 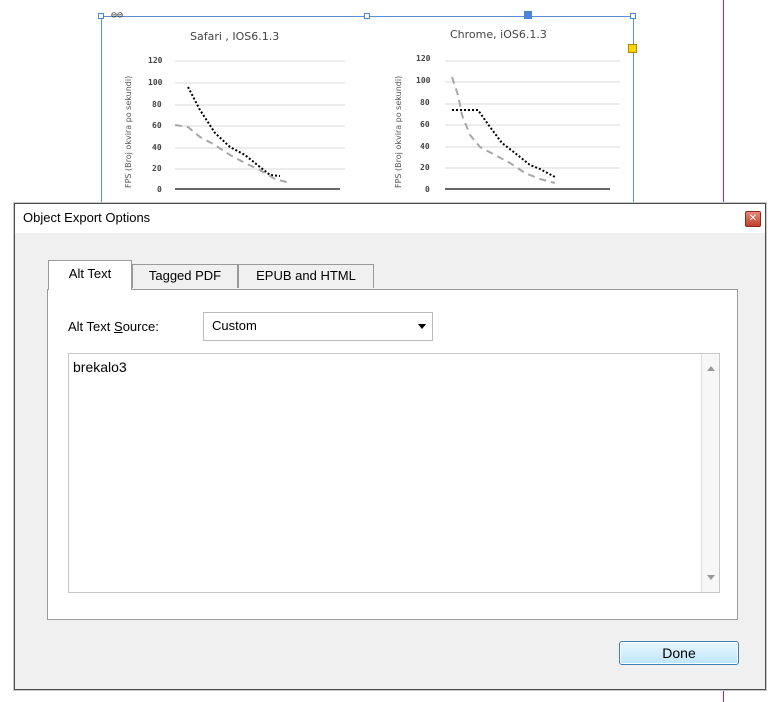 What do you see at coordinates (367, 16) in the screenshot?
I see `frame-handle-top-center` at bounding box center [367, 16].